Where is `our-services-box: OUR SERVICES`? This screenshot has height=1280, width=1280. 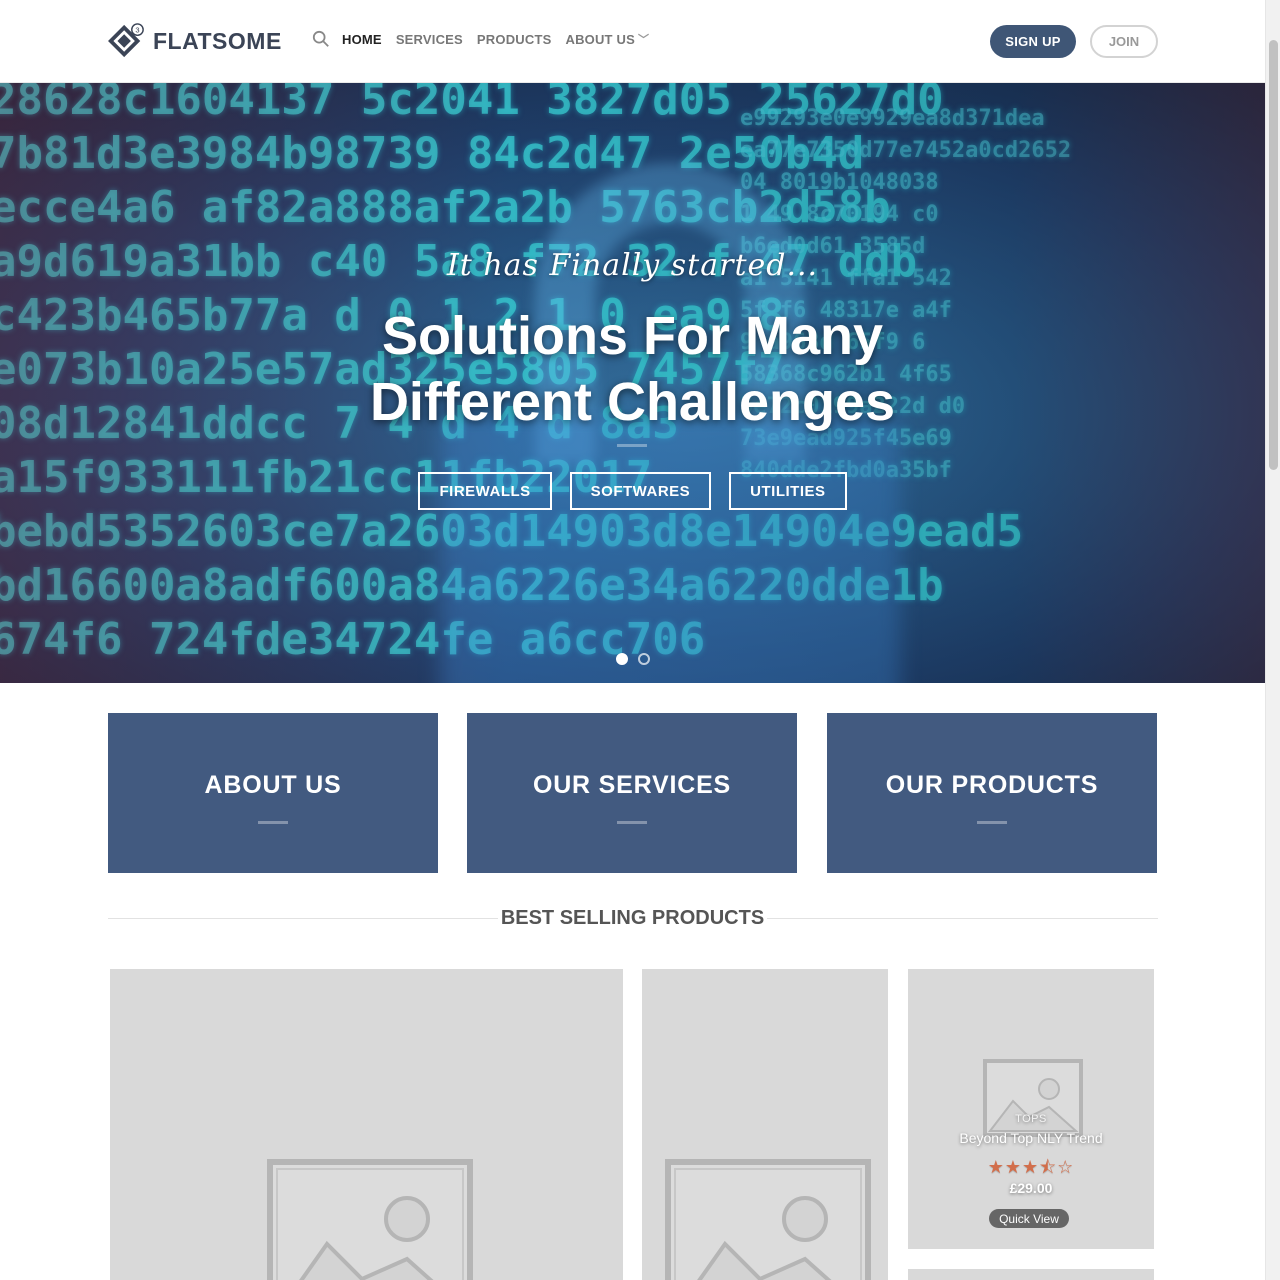
our-services-box: OUR SERVICES is located at coordinates (632, 793).